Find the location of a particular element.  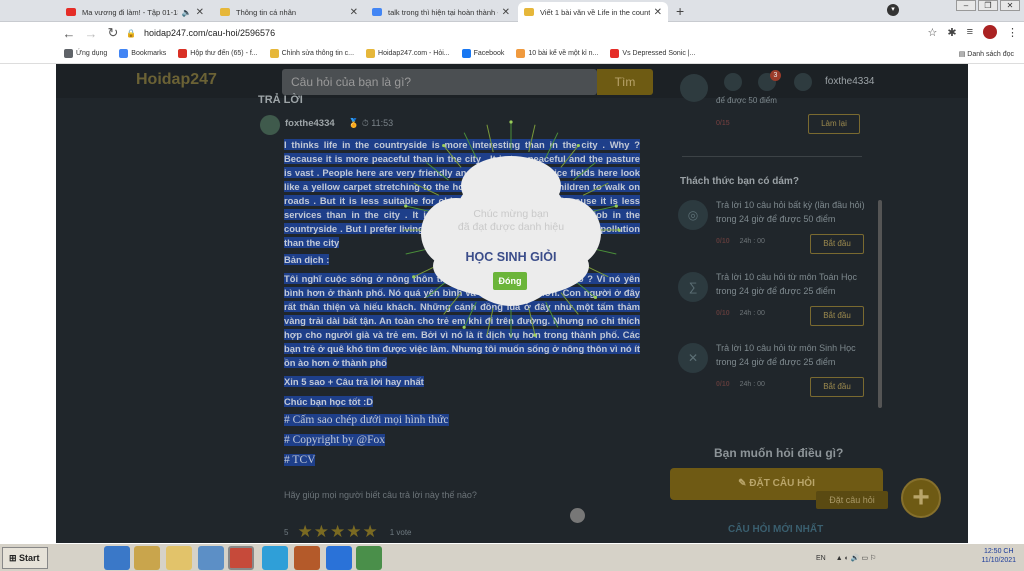

media-icon: ≡ is located at coordinates (970, 32).